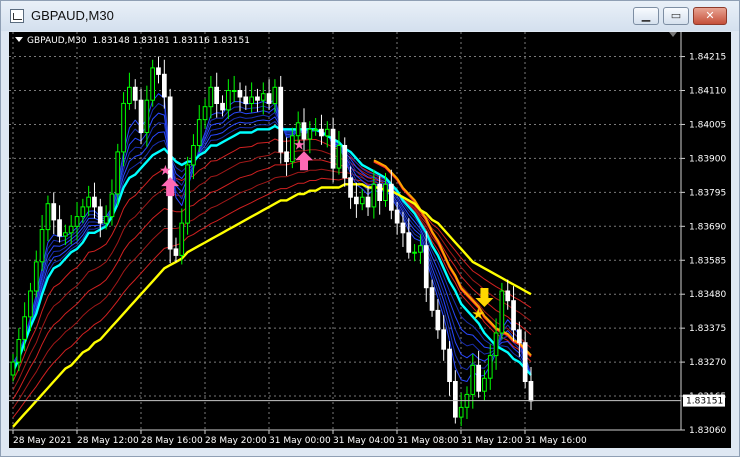 This screenshot has width=740, height=457. What do you see at coordinates (370, 16) in the screenshot?
I see `title-bar: GBPAUD,M30 ▁ ▭ ✕` at bounding box center [370, 16].